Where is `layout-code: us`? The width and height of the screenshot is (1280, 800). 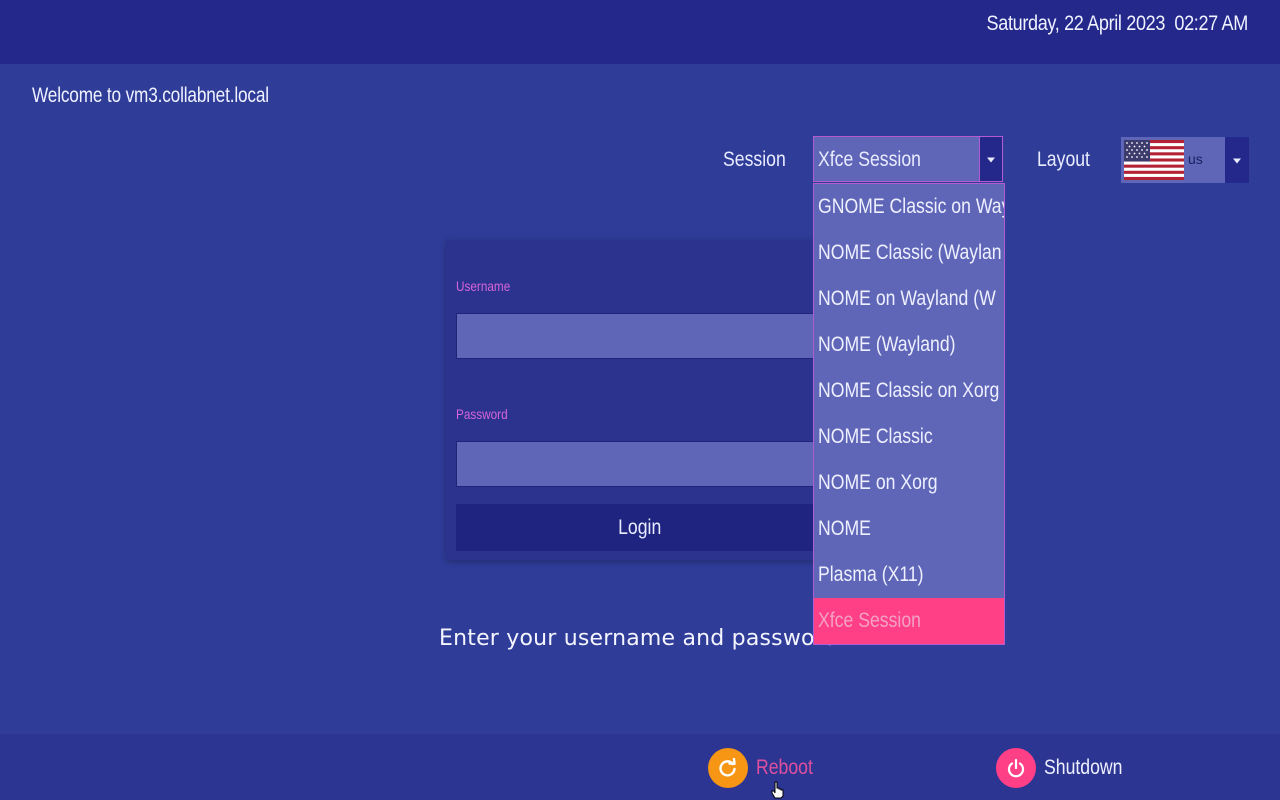
layout-code: us is located at coordinates (1195, 159).